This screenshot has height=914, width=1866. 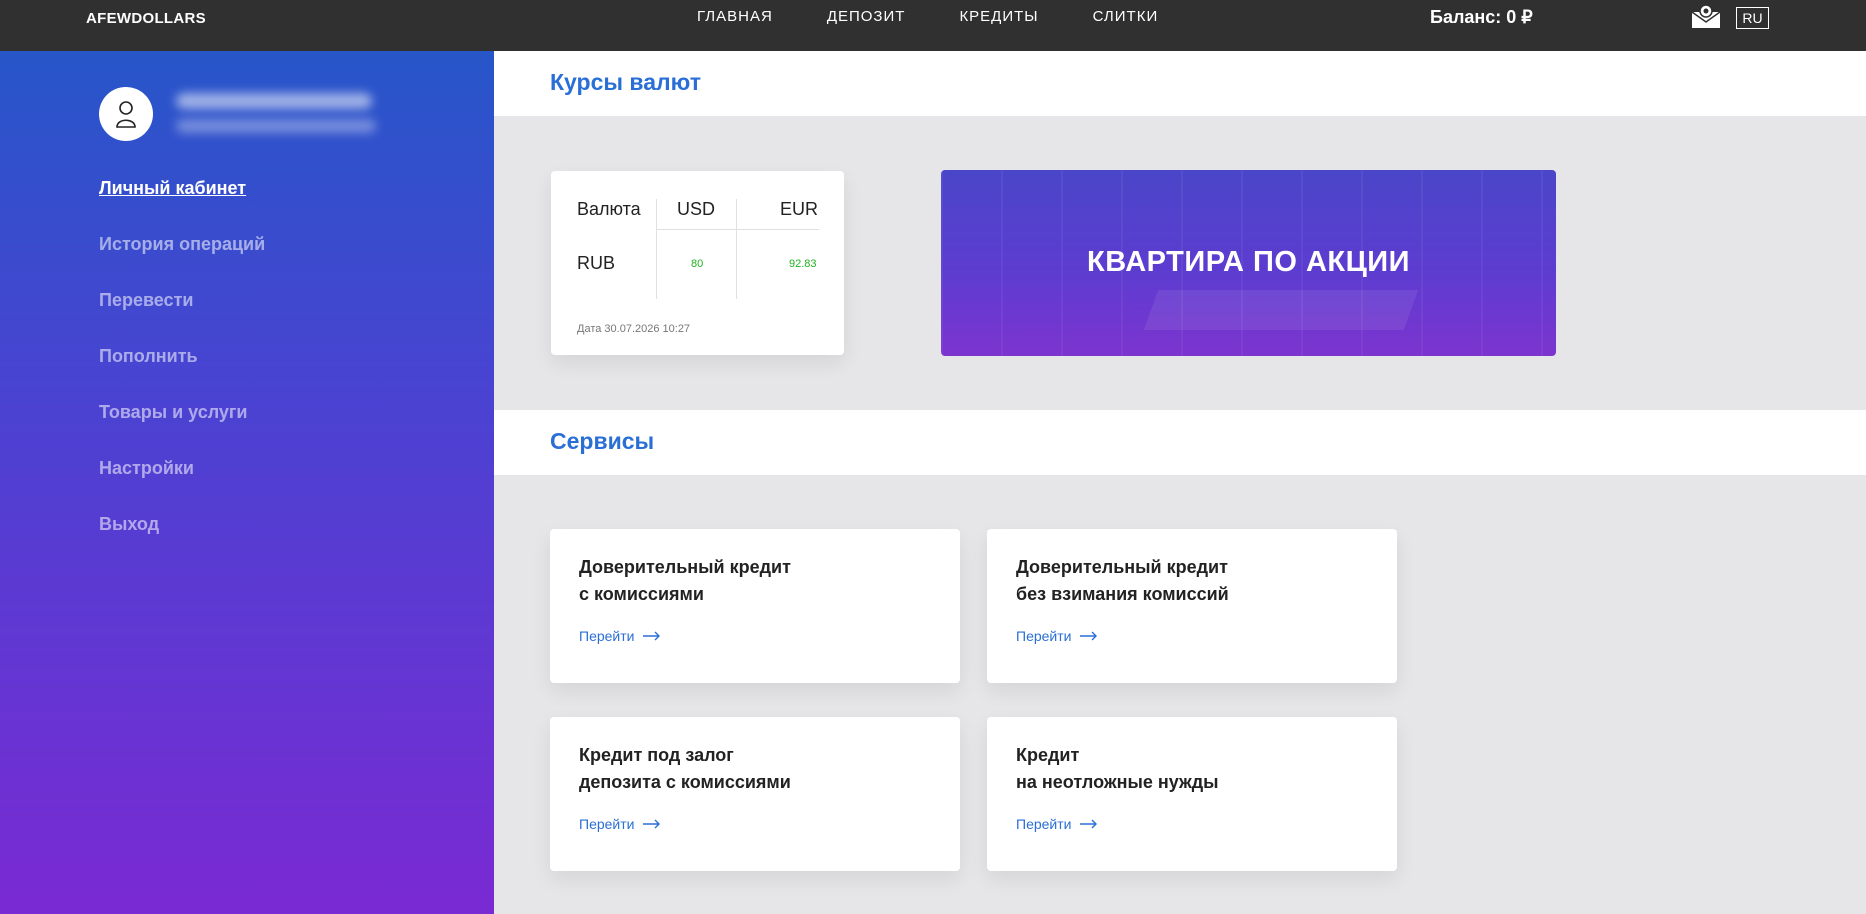 What do you see at coordinates (1122, 594) in the screenshot?
I see `service-title-line: без взимания комиссий` at bounding box center [1122, 594].